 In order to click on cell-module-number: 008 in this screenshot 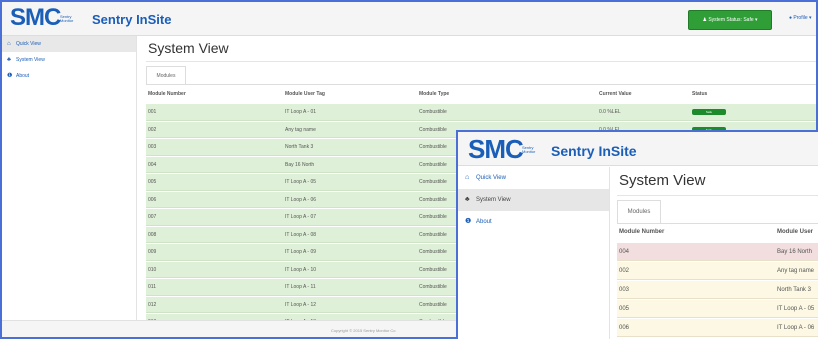, I will do `click(152, 234)`.